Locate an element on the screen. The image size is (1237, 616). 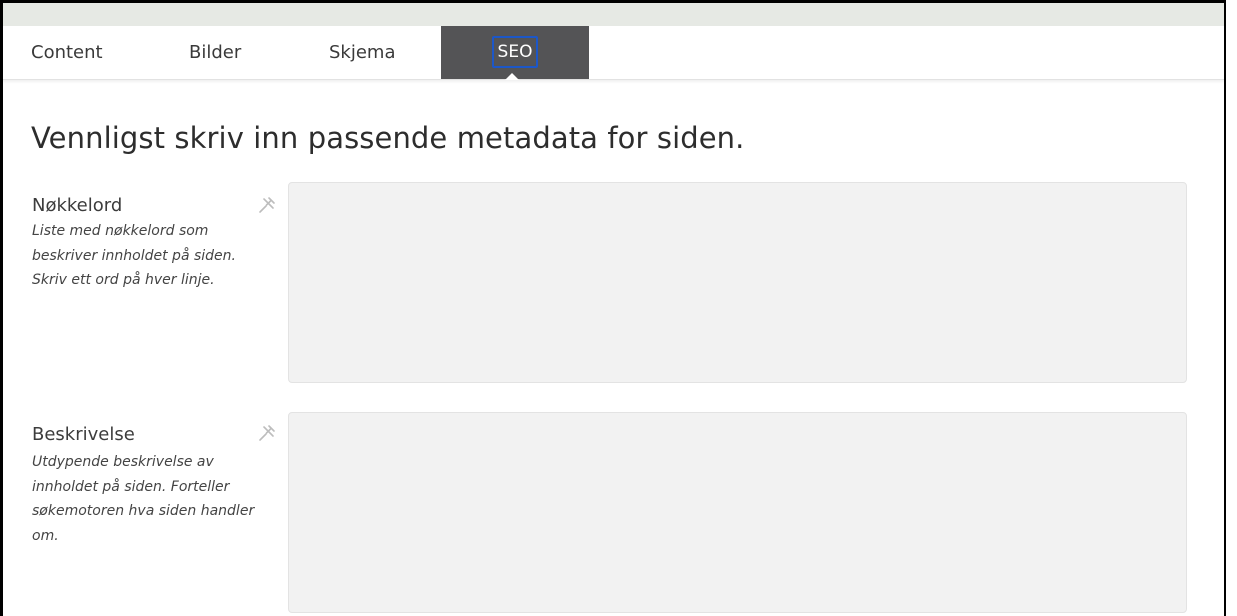
tab-seo-label: SEO is located at coordinates (515, 51).